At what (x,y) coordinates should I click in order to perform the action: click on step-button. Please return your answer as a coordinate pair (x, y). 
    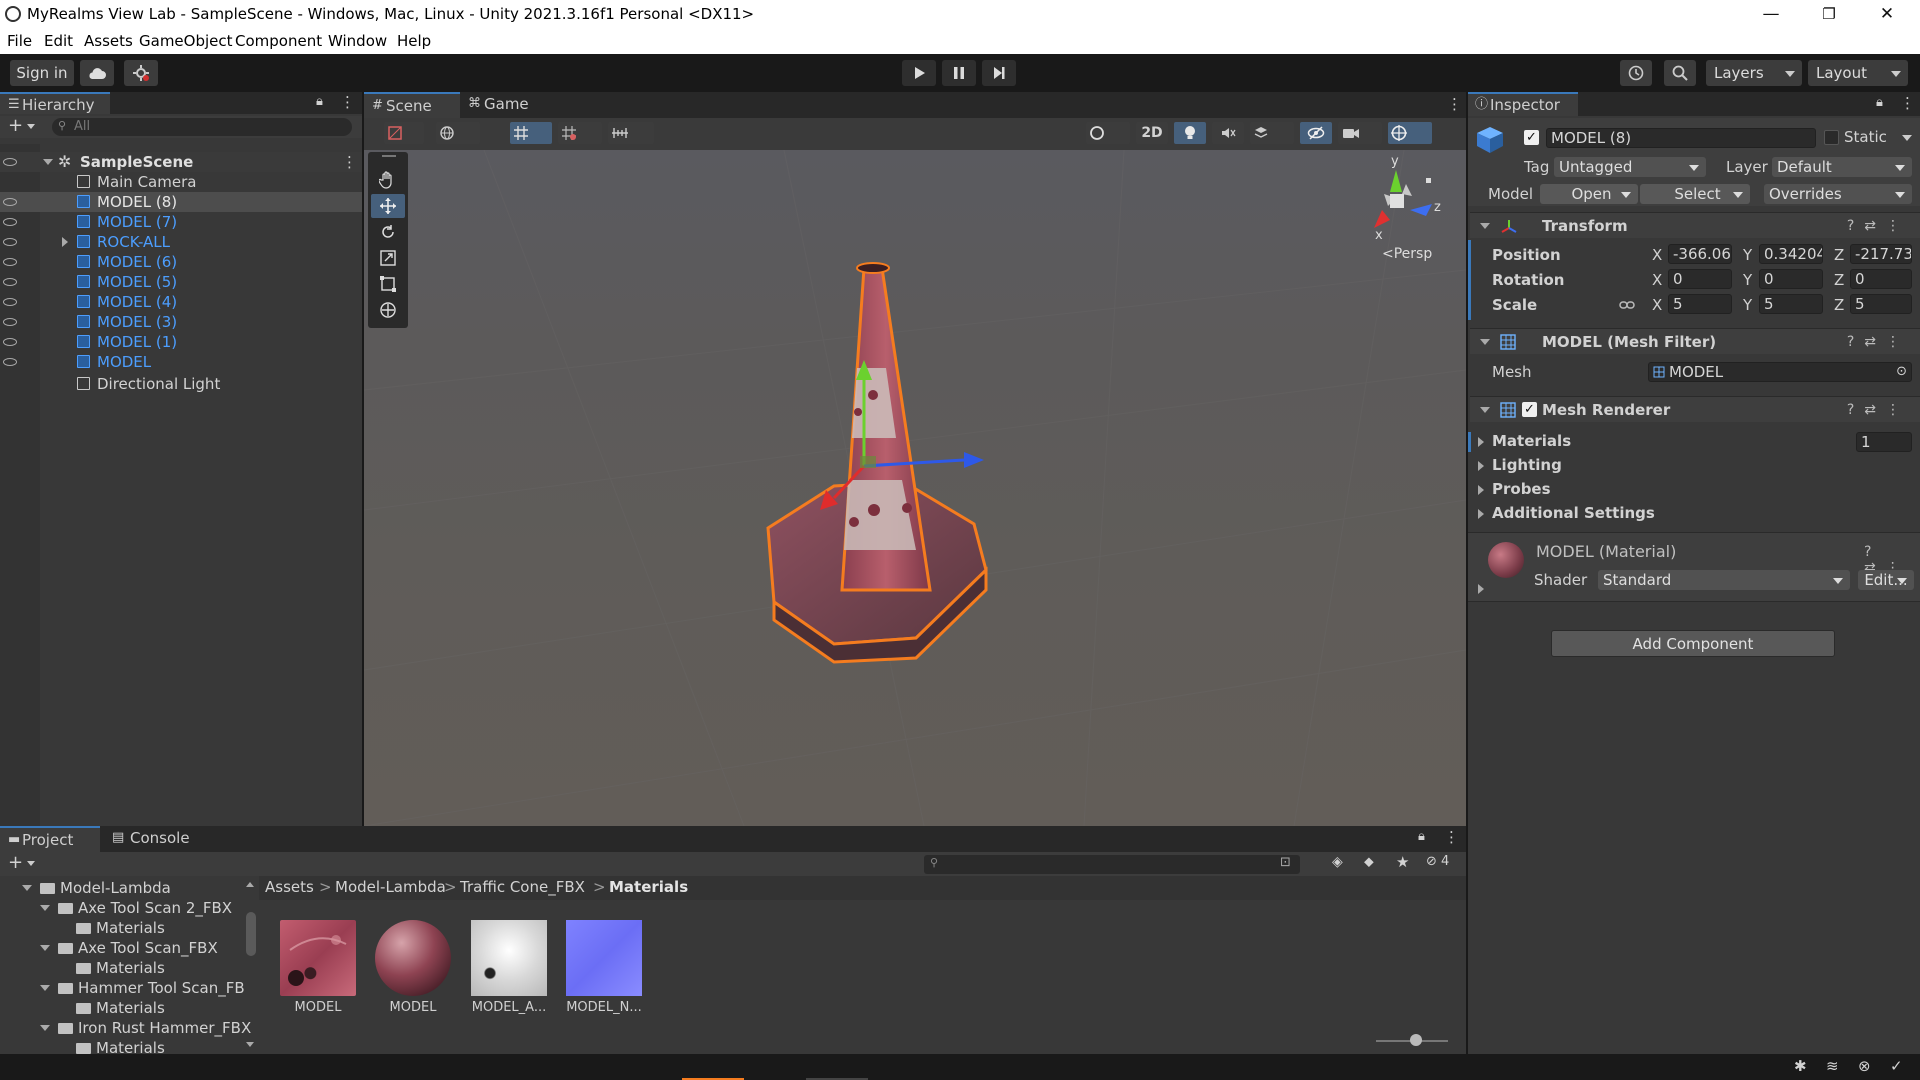
    Looking at the image, I should click on (999, 73).